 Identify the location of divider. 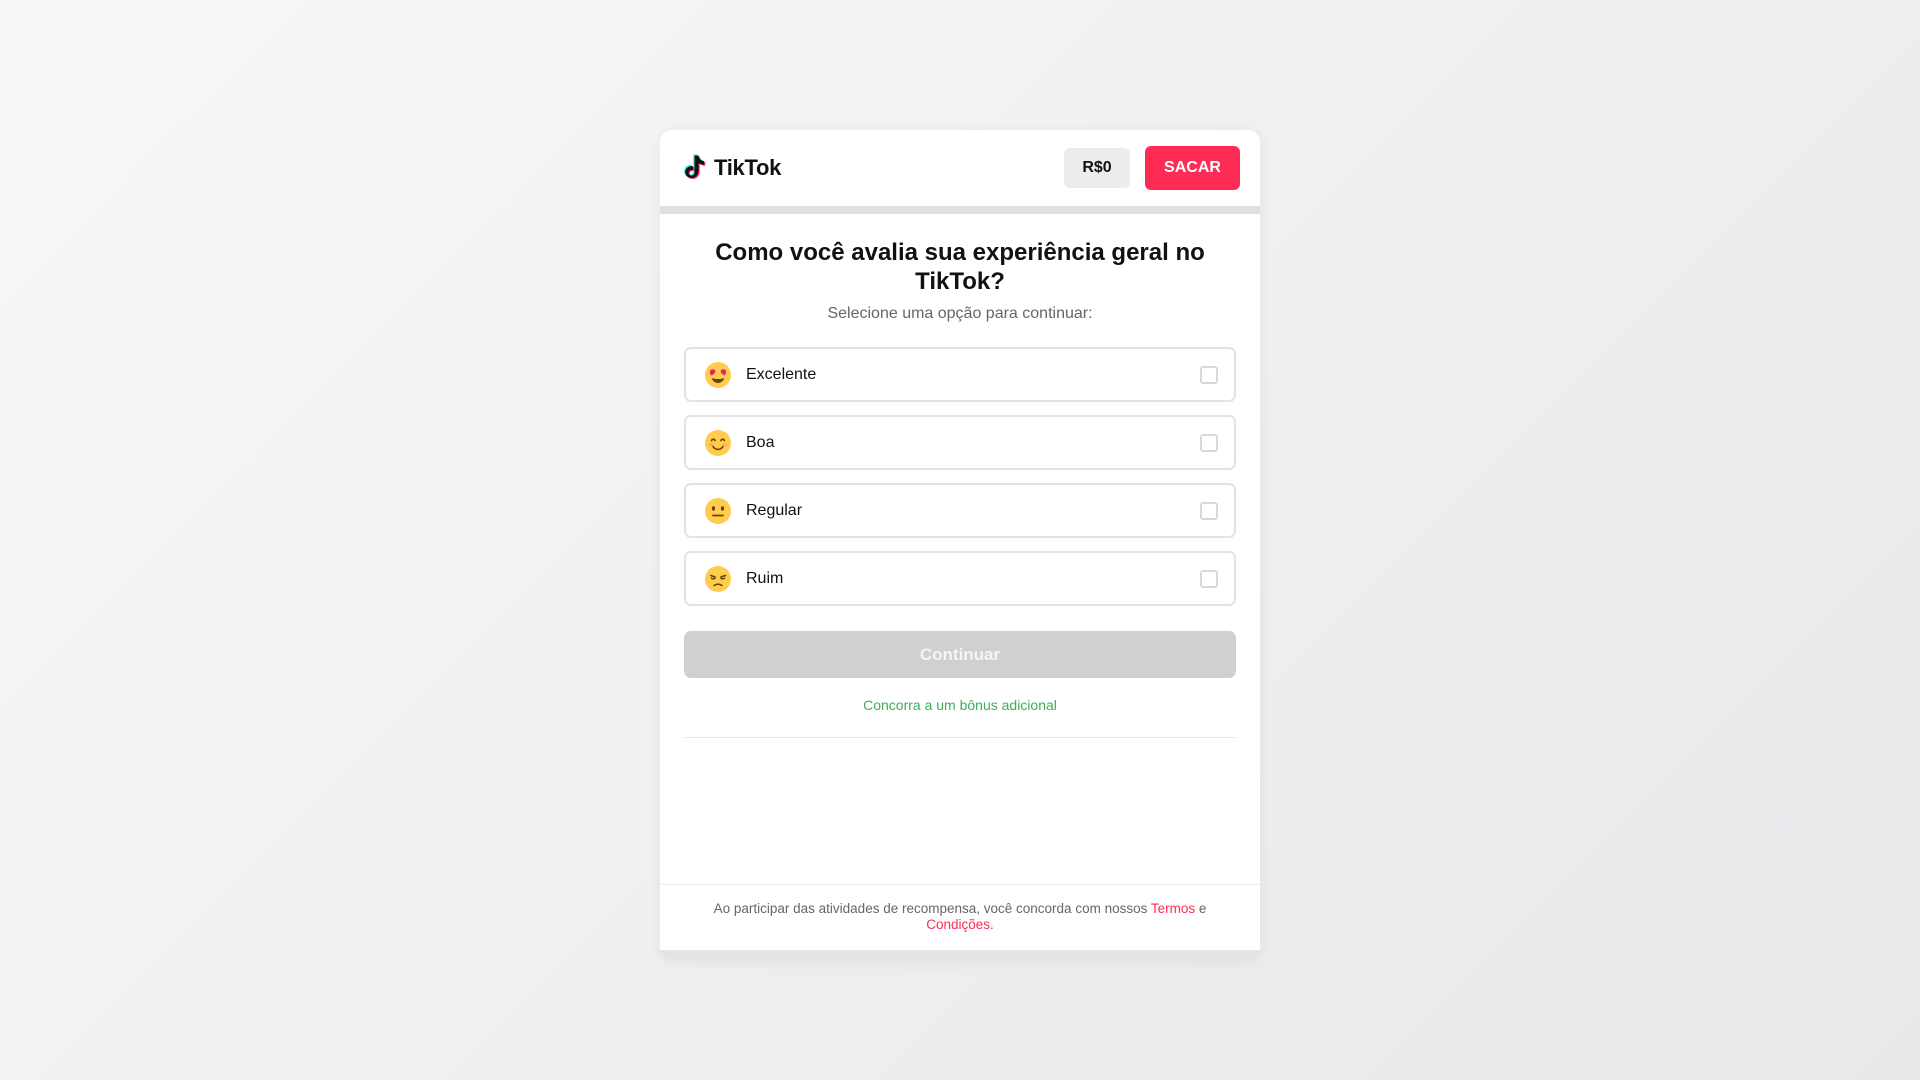
(960, 737).